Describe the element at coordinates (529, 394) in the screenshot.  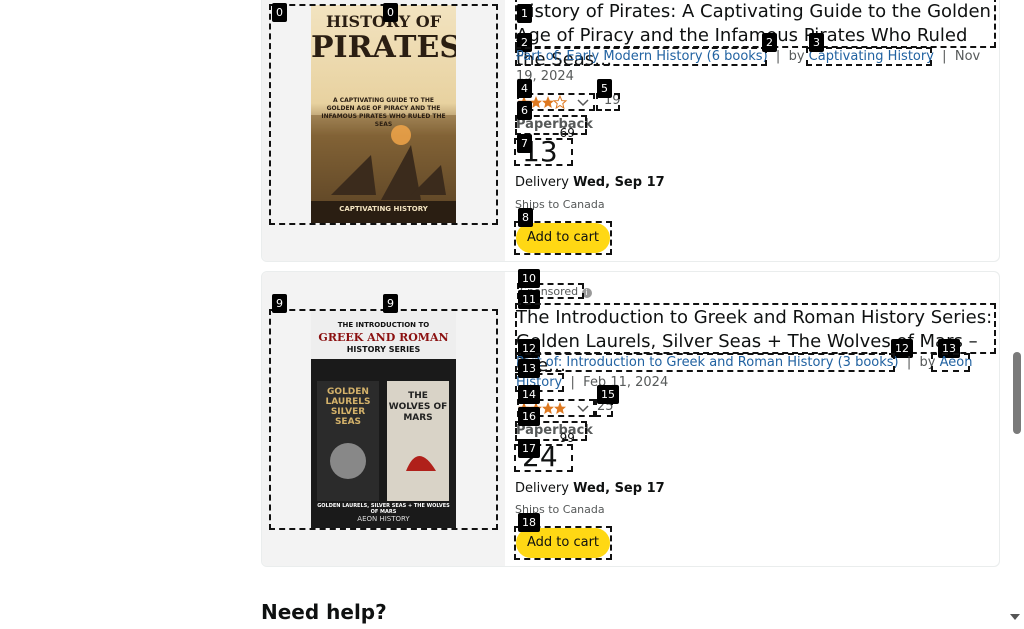
I see `tag-label: 14` at that location.